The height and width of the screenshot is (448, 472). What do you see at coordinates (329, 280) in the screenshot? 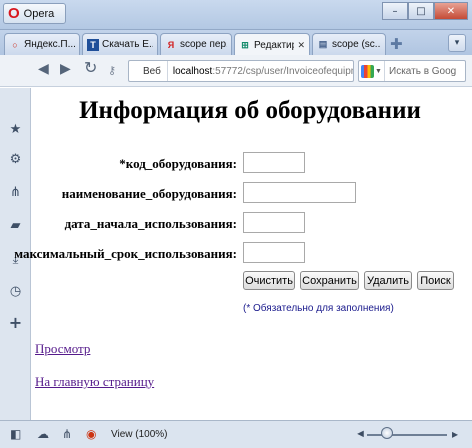
I see `save-button: Сохранить` at bounding box center [329, 280].